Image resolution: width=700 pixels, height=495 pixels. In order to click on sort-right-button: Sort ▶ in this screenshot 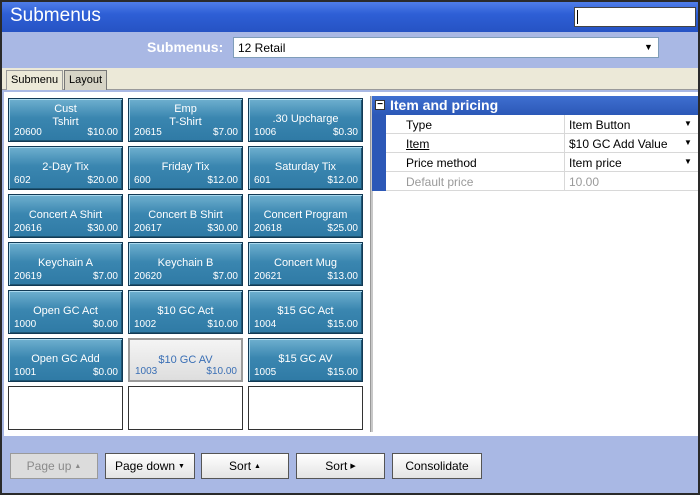, I will do `click(340, 466)`.